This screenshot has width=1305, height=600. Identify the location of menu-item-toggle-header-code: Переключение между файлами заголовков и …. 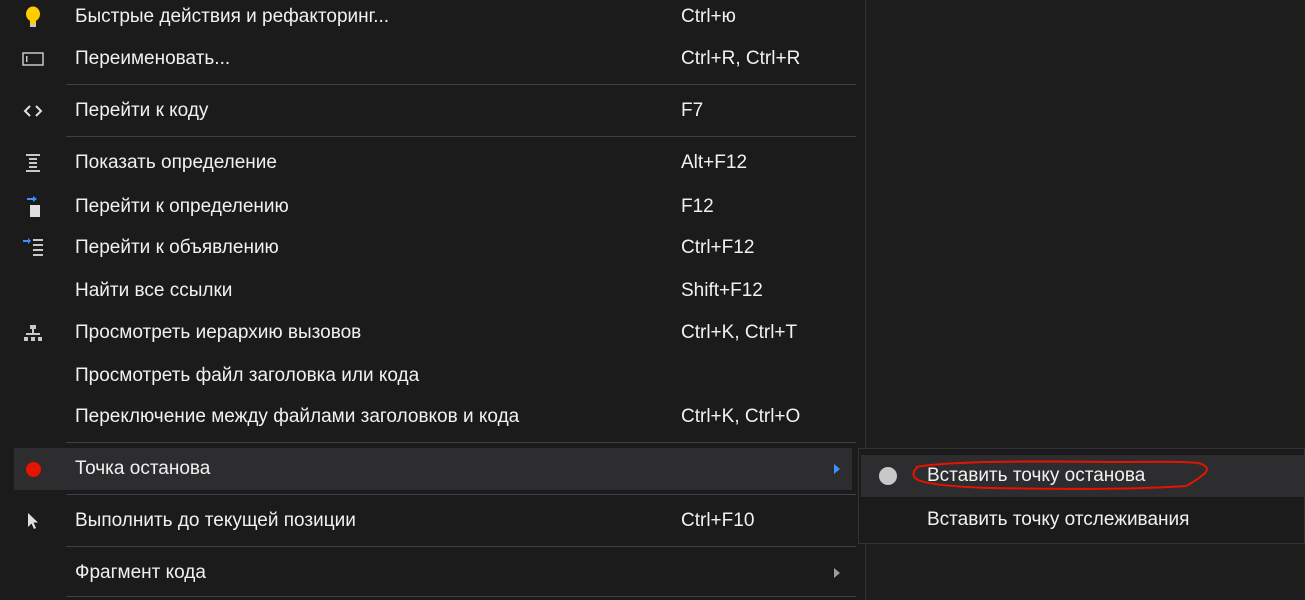
(433, 417).